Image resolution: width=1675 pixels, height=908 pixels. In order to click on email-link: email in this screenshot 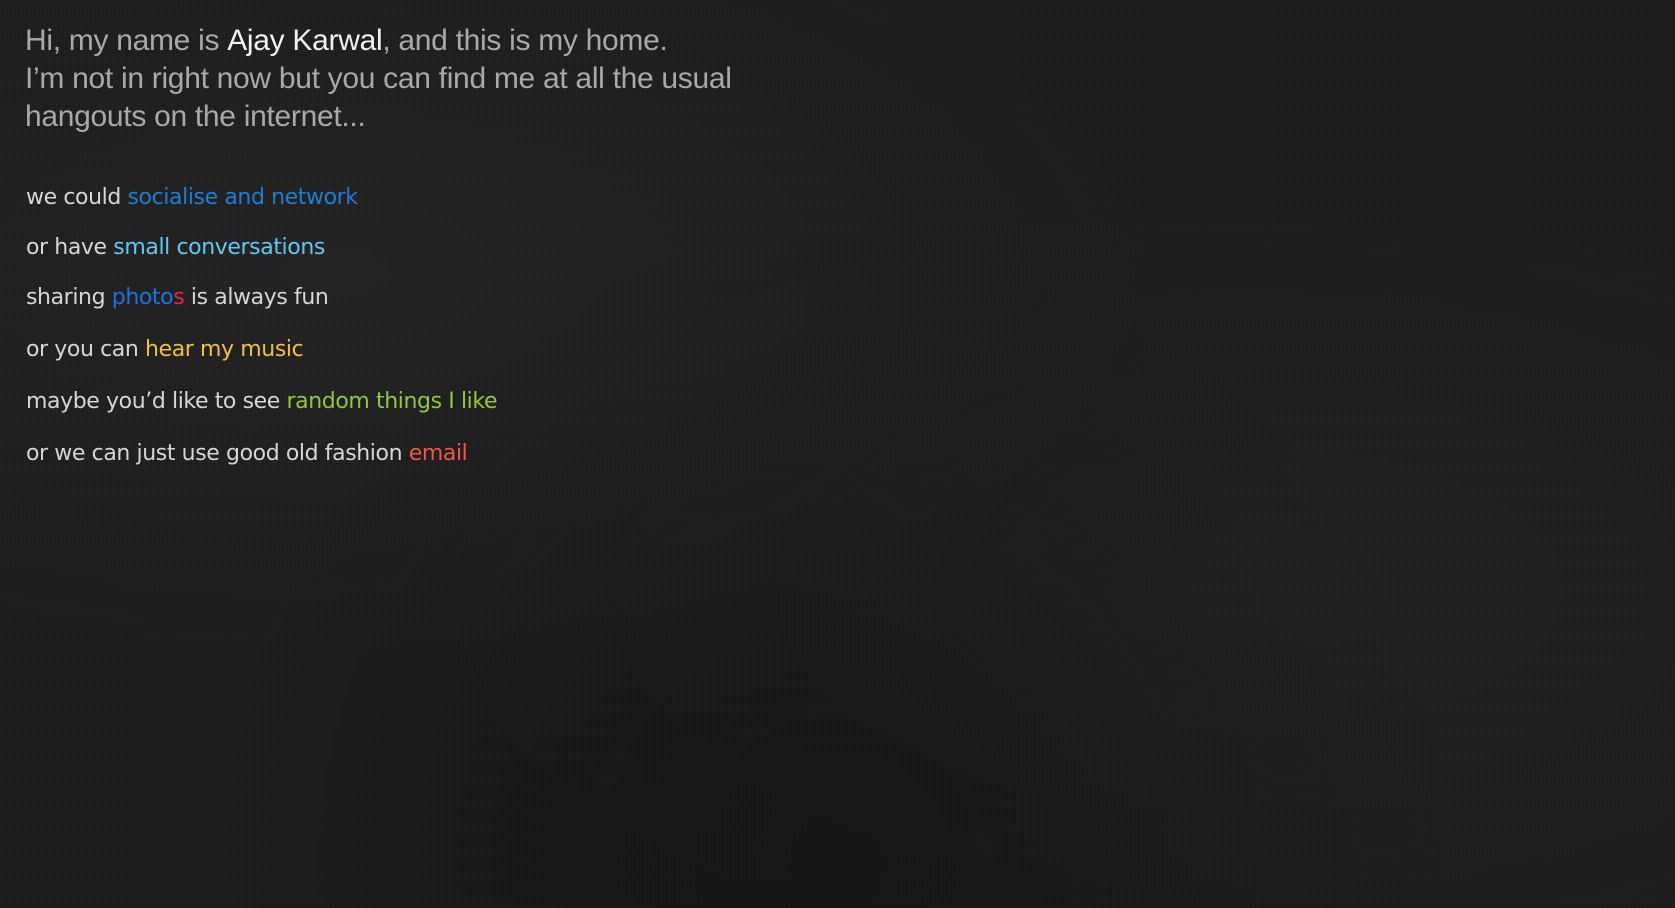, I will do `click(438, 453)`.